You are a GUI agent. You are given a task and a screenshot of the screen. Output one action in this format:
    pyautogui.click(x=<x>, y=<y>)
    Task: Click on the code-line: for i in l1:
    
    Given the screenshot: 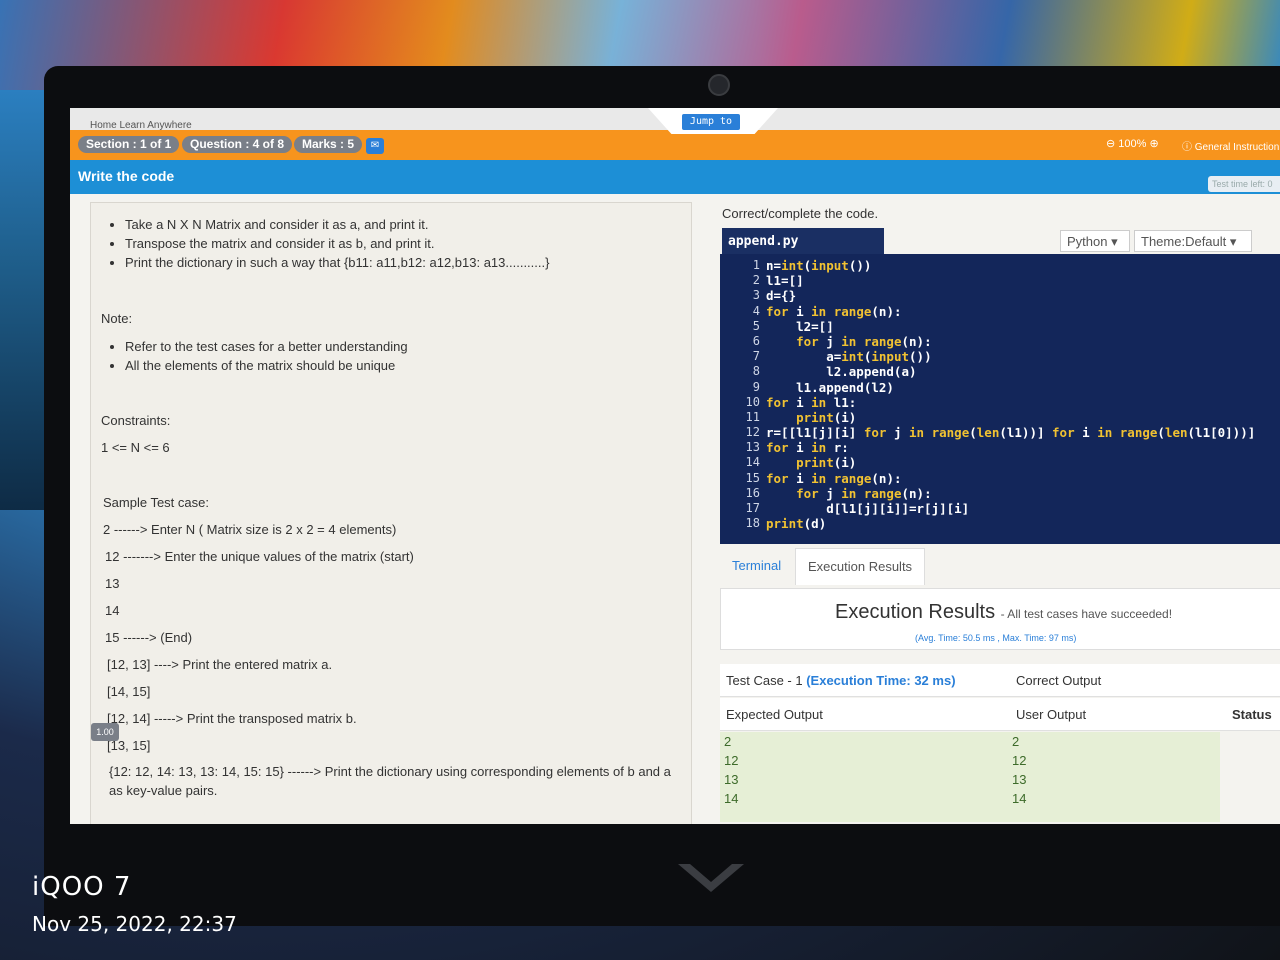 What is the action you would take?
    pyautogui.click(x=1010, y=402)
    